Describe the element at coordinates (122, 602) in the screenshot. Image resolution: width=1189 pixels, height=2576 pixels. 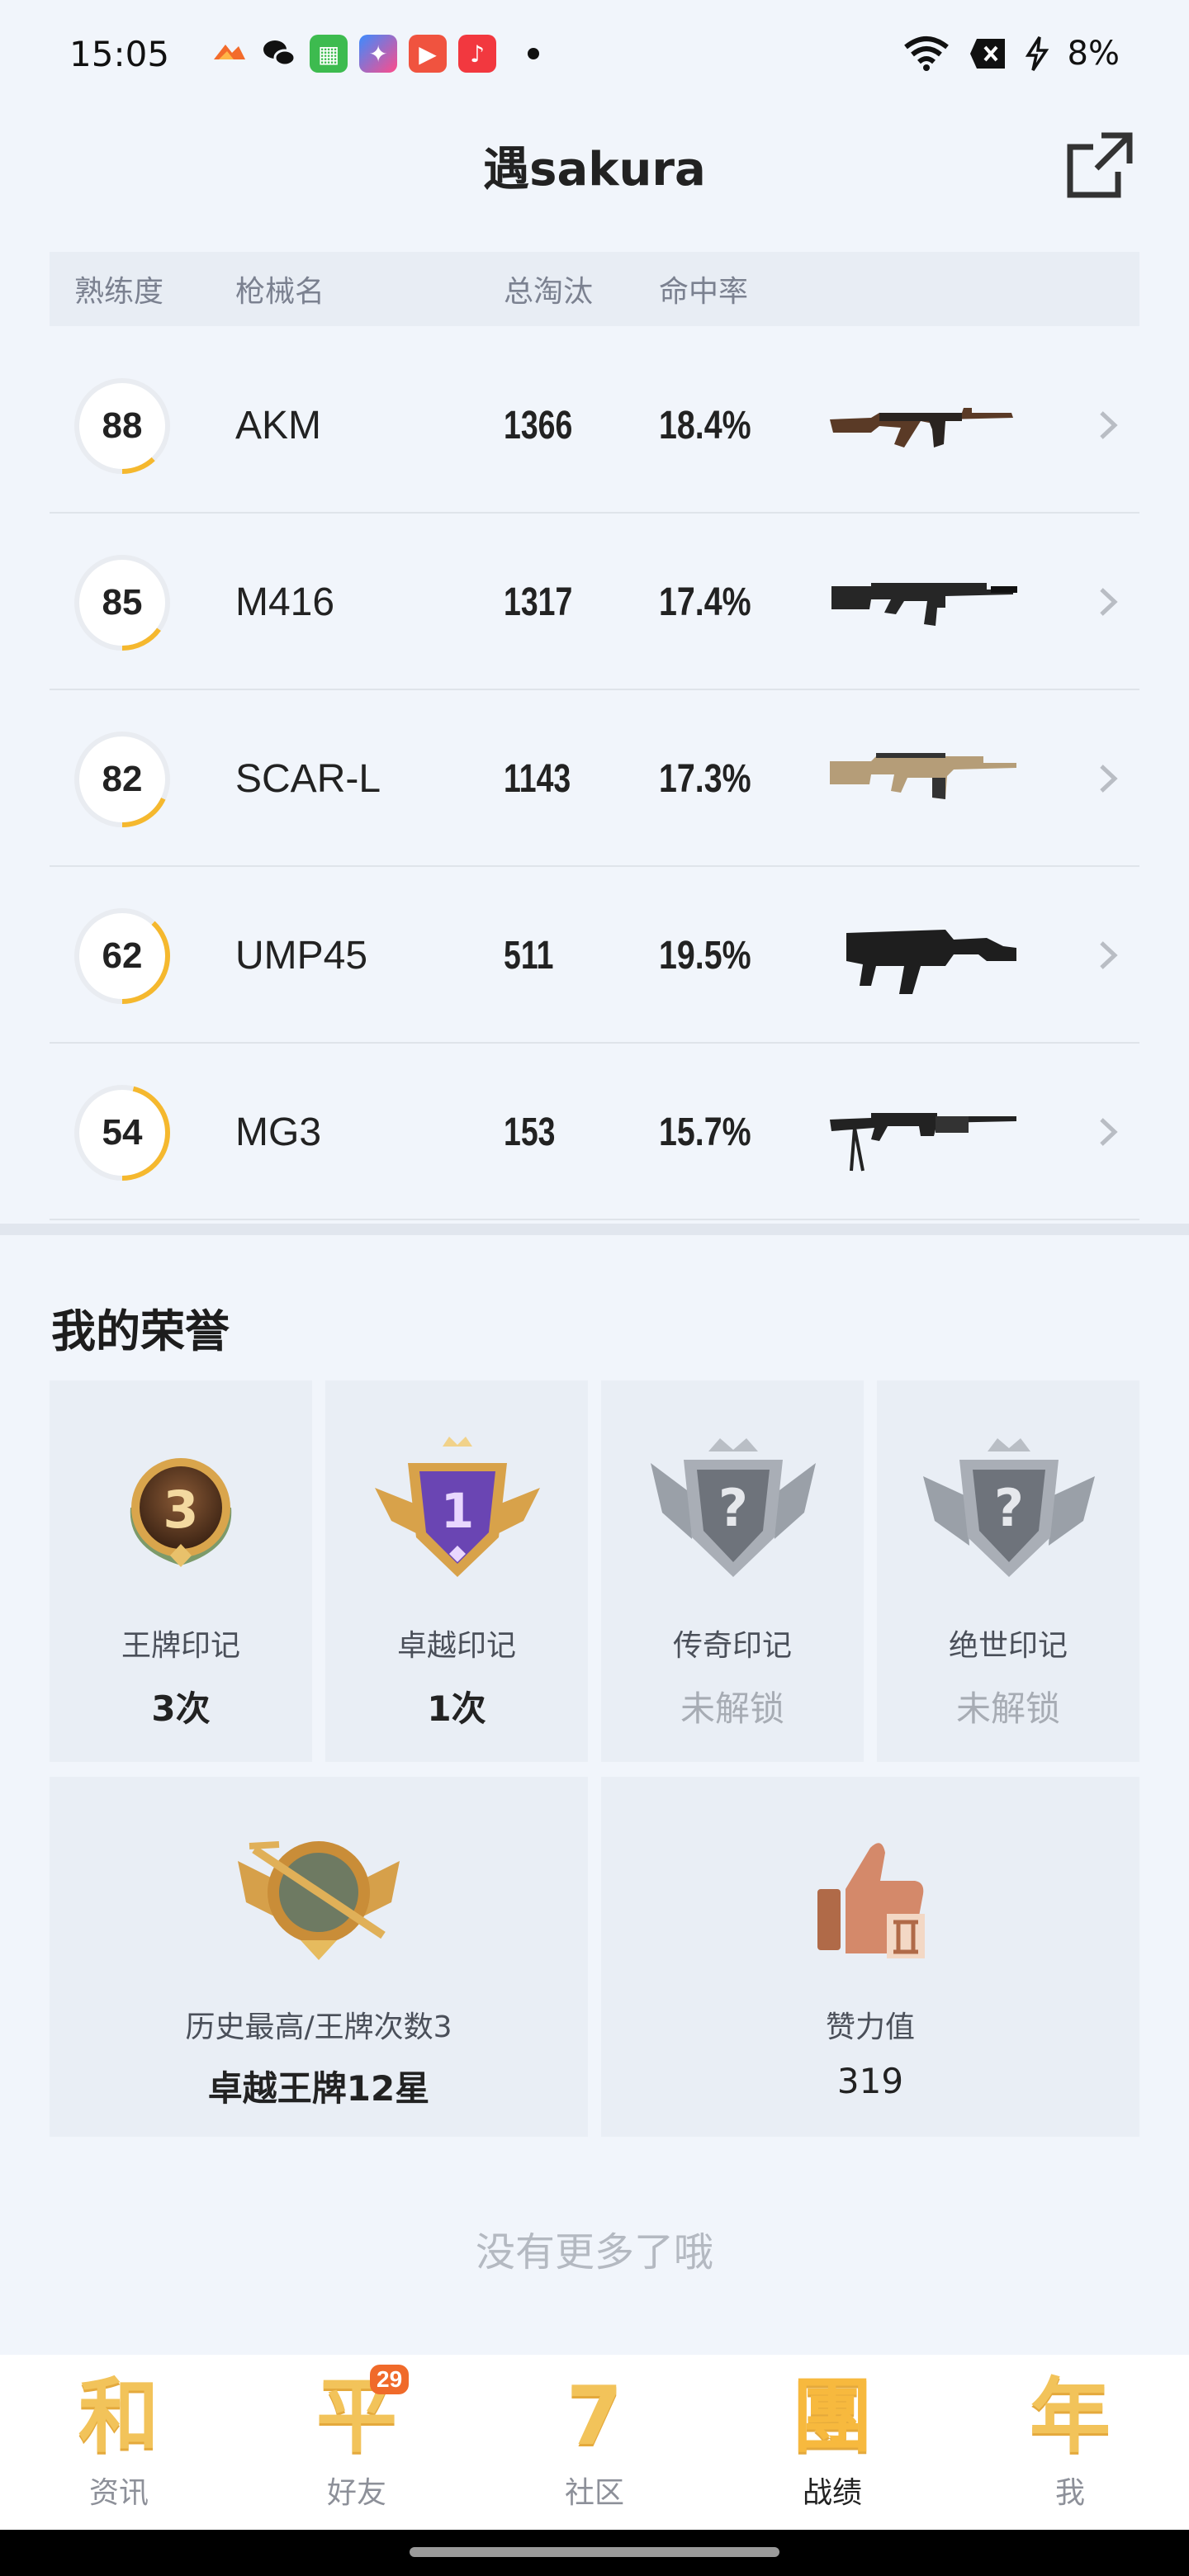
I see `mastery-value: 85` at that location.